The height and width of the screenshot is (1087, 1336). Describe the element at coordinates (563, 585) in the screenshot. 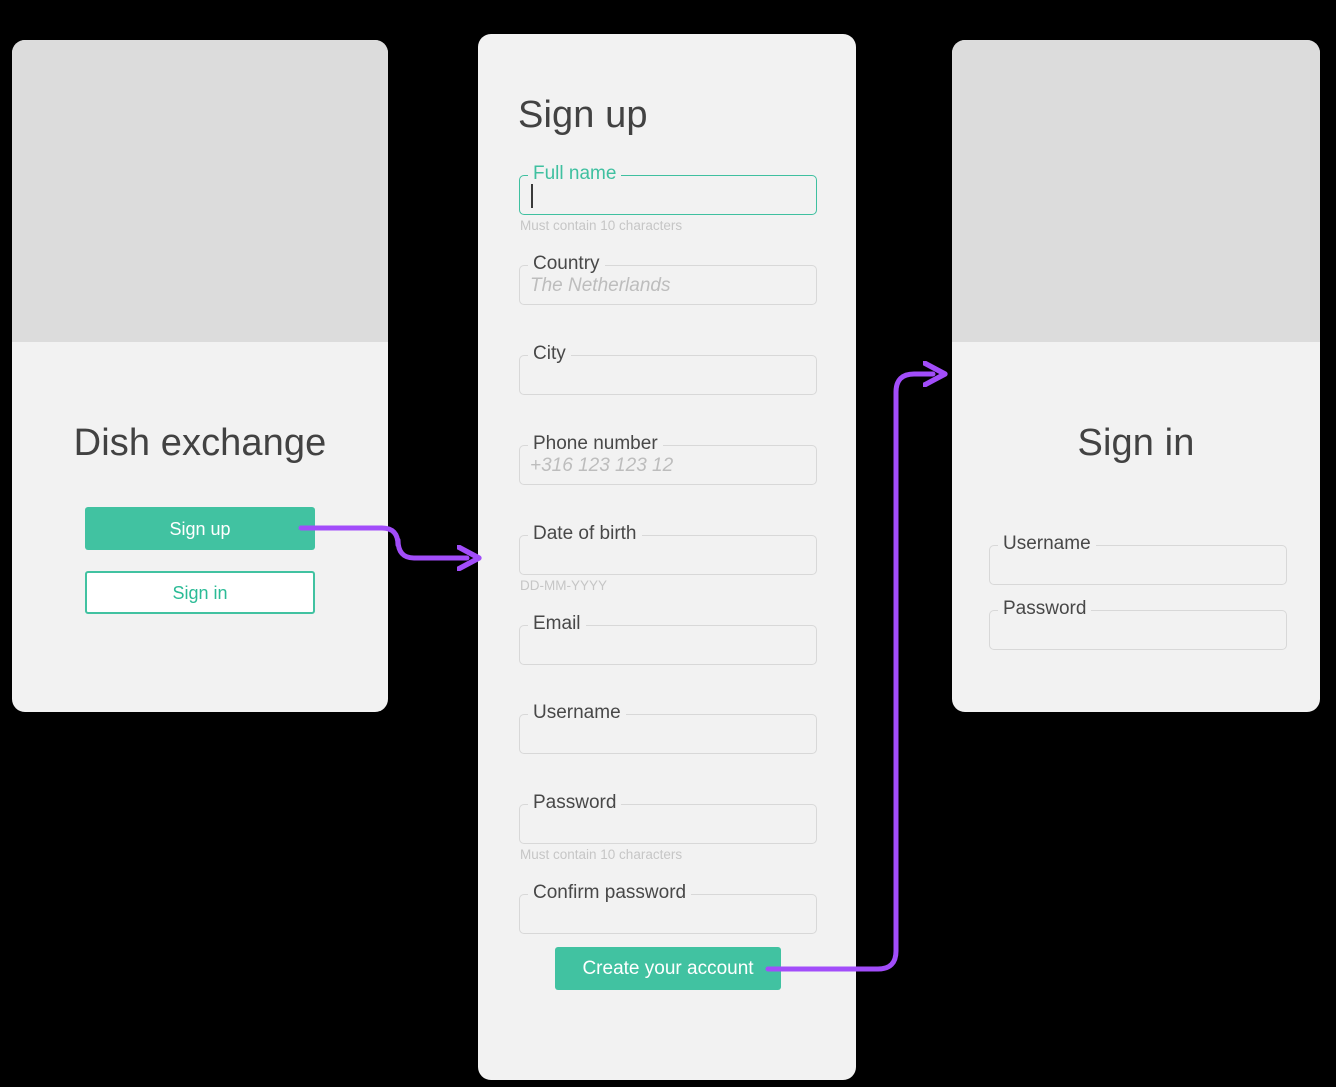

I see `field-date-of-birth-helper: DD-MM-YYYY` at that location.